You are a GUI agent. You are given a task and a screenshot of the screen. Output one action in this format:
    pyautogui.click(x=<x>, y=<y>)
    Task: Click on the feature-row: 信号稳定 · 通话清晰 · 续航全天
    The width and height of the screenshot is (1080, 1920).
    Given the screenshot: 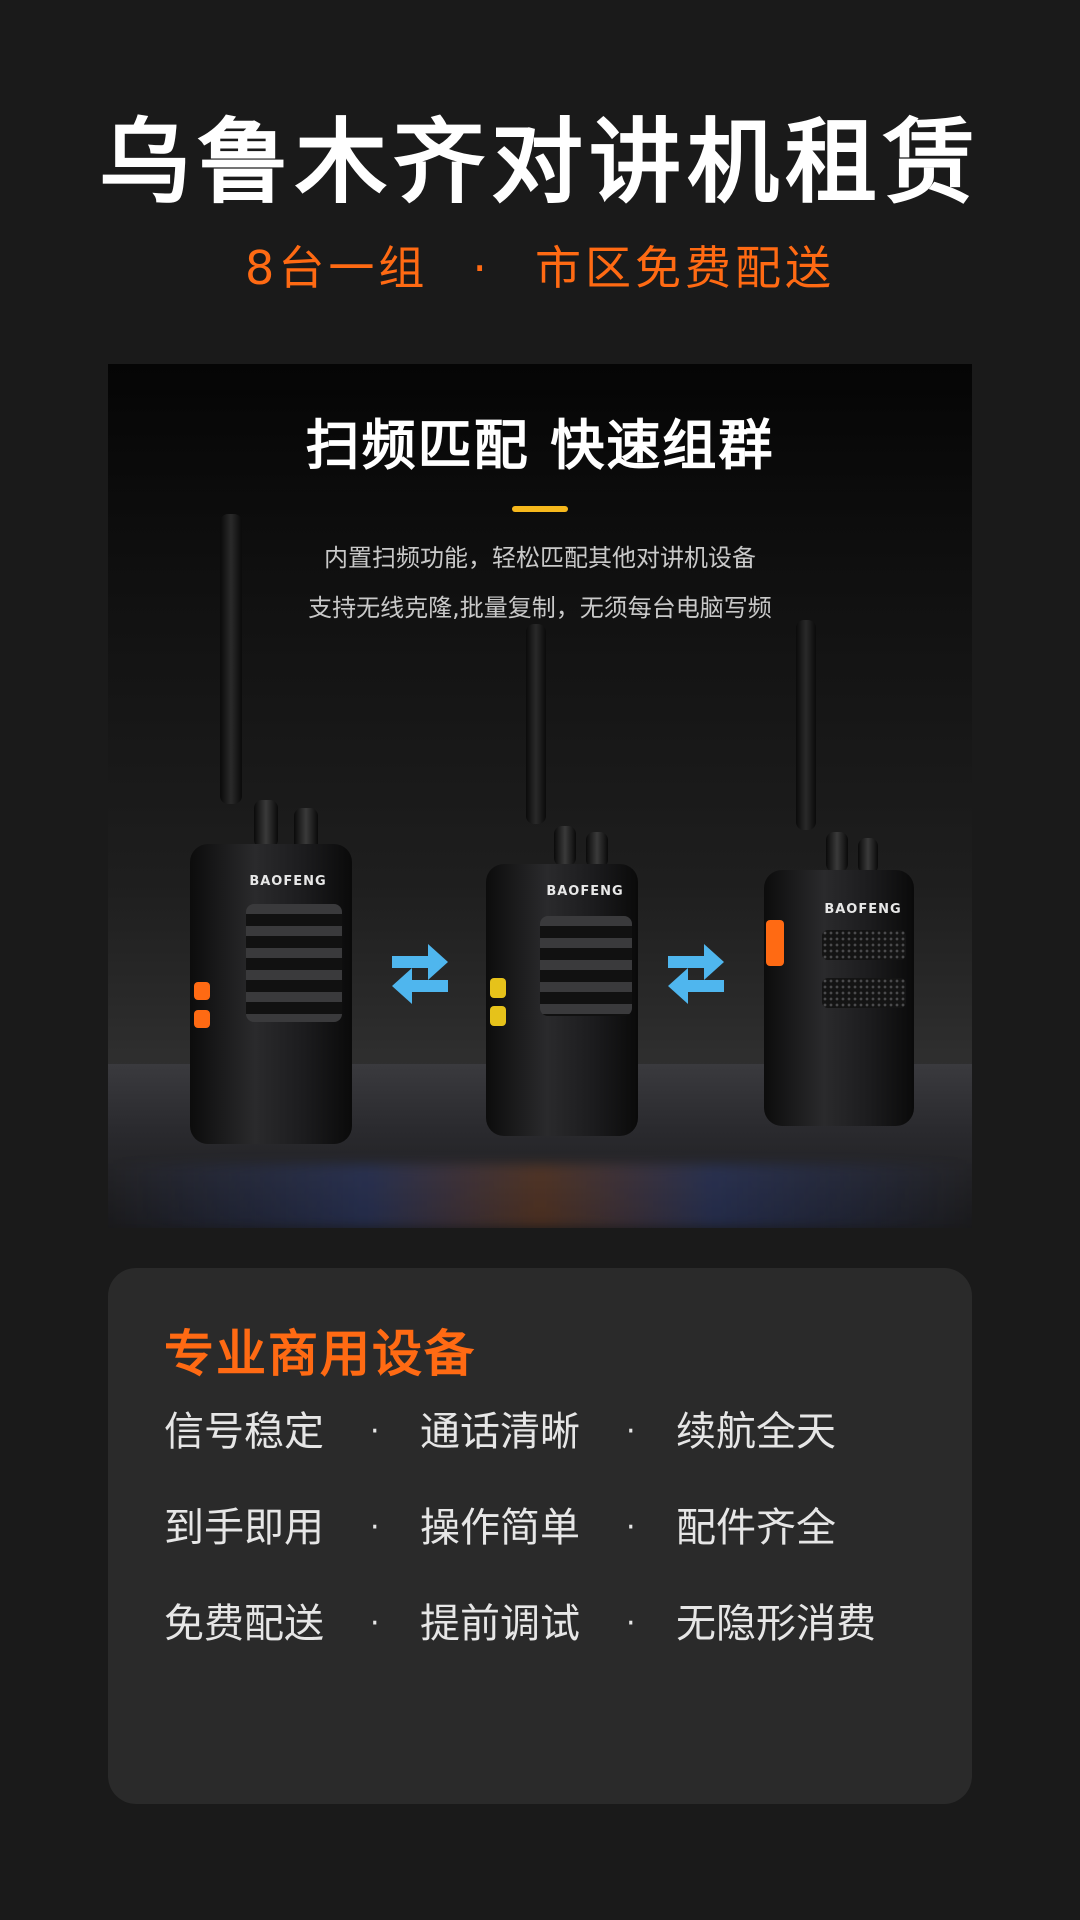 What is the action you would take?
    pyautogui.click(x=554, y=1432)
    